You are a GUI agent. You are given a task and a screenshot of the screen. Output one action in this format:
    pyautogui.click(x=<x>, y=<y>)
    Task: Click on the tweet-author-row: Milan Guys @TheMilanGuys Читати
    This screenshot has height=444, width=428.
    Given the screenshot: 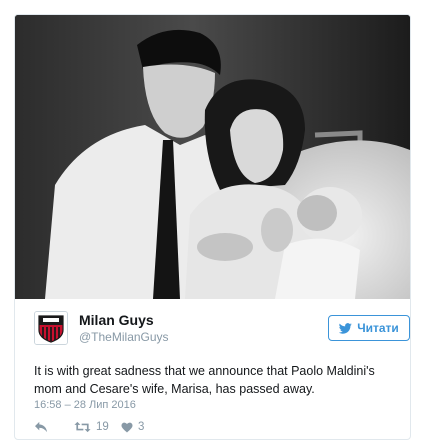 What is the action you would take?
    pyautogui.click(x=222, y=331)
    